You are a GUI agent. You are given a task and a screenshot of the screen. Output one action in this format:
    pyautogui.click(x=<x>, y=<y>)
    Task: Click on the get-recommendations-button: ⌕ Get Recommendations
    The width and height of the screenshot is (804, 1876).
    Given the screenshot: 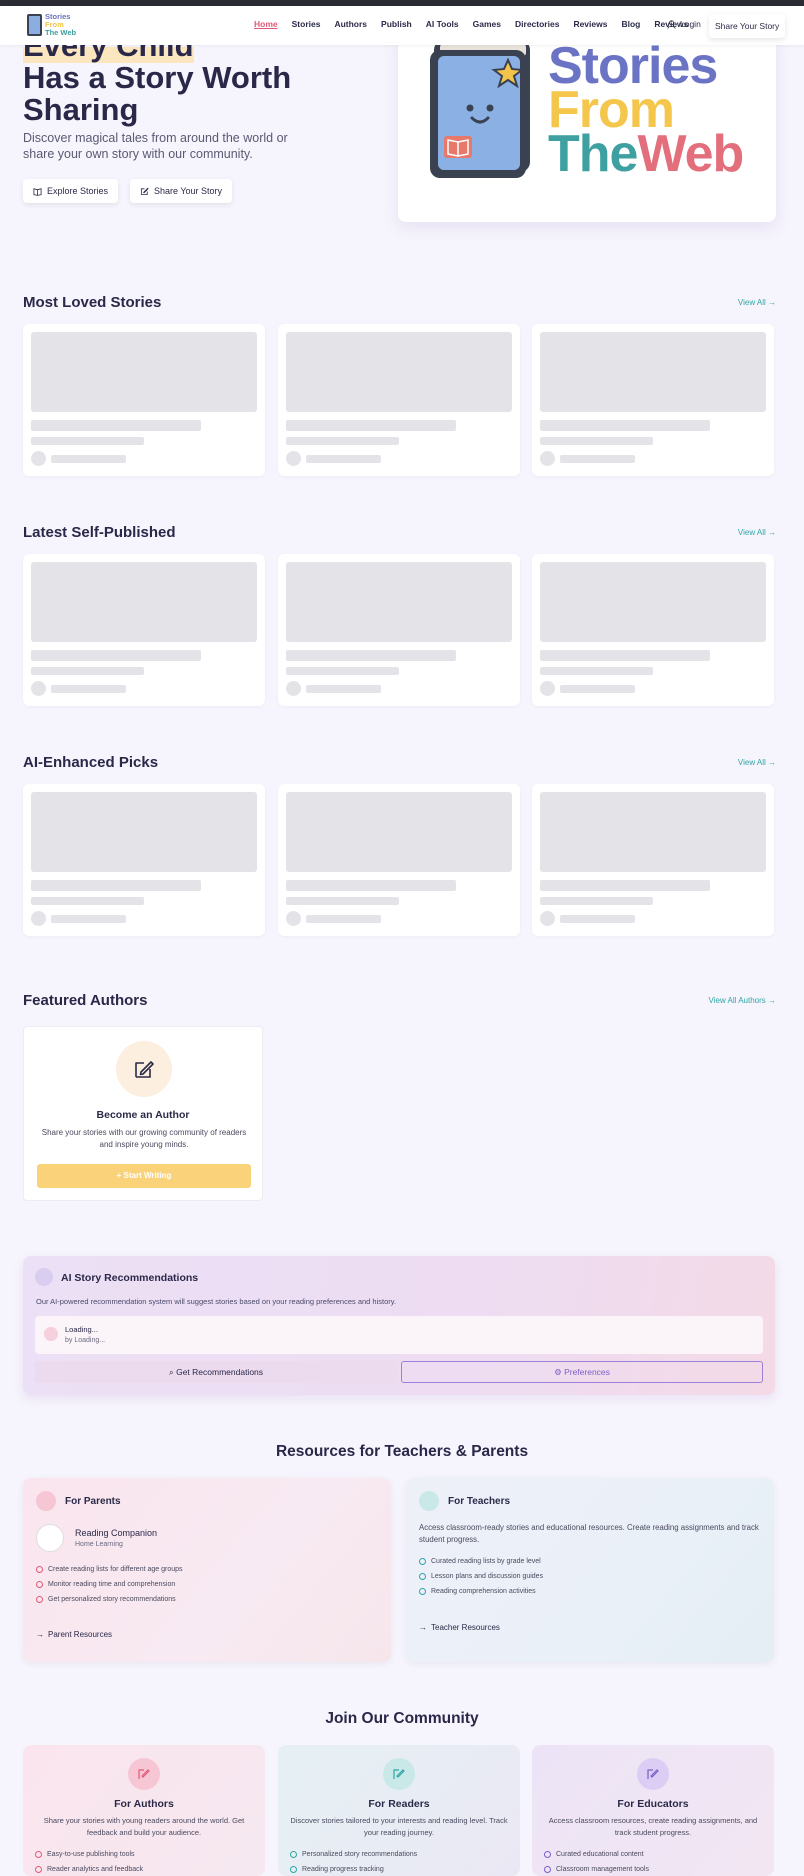 What is the action you would take?
    pyautogui.click(x=216, y=1372)
    